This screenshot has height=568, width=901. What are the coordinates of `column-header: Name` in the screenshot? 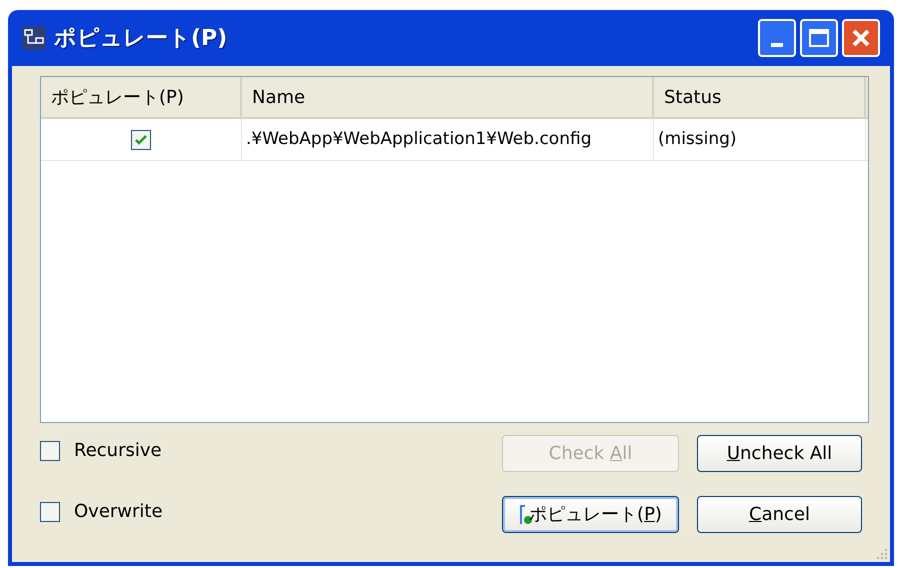 It's located at (448, 97).